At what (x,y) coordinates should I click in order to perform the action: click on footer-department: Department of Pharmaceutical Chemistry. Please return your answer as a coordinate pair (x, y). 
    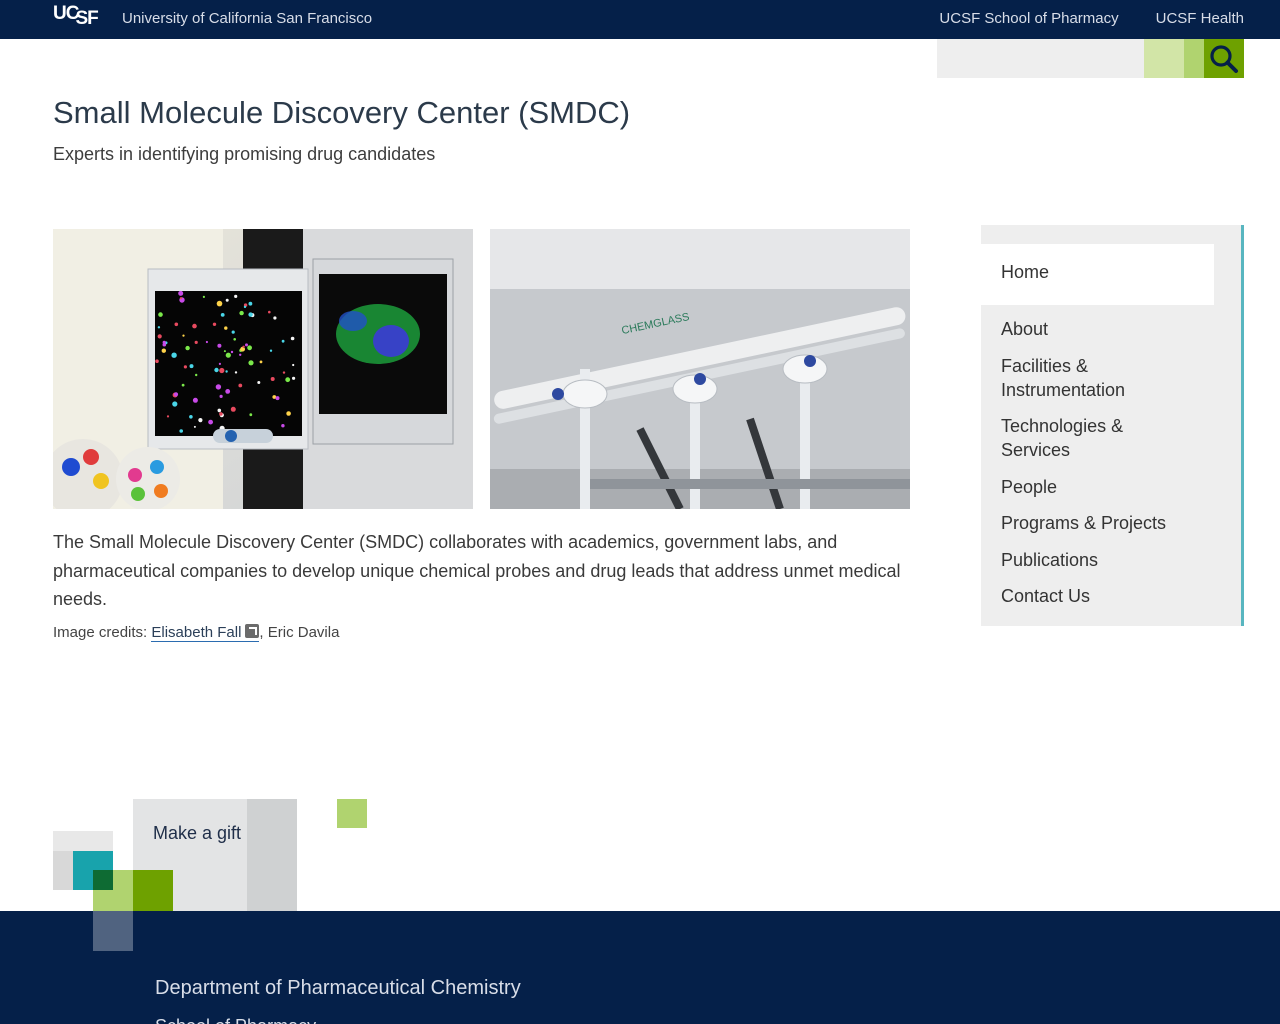
    Looking at the image, I should click on (338, 988).